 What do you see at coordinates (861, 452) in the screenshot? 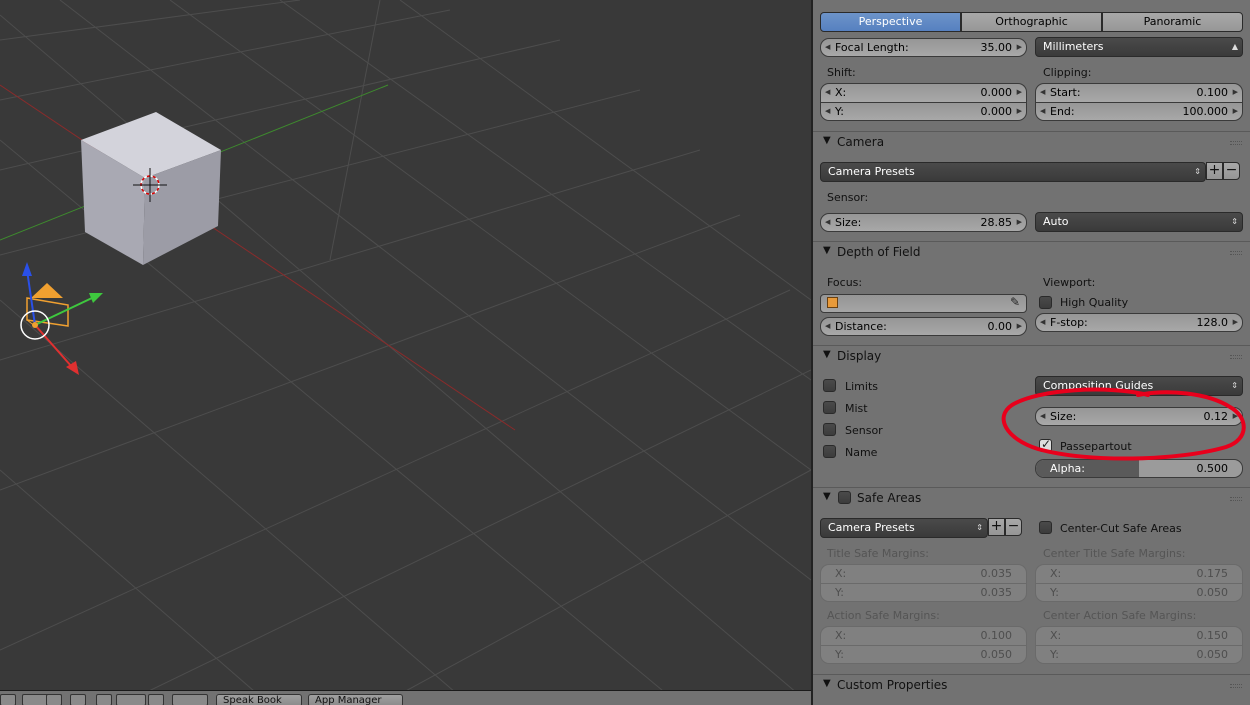
I see `name-label: Name` at bounding box center [861, 452].